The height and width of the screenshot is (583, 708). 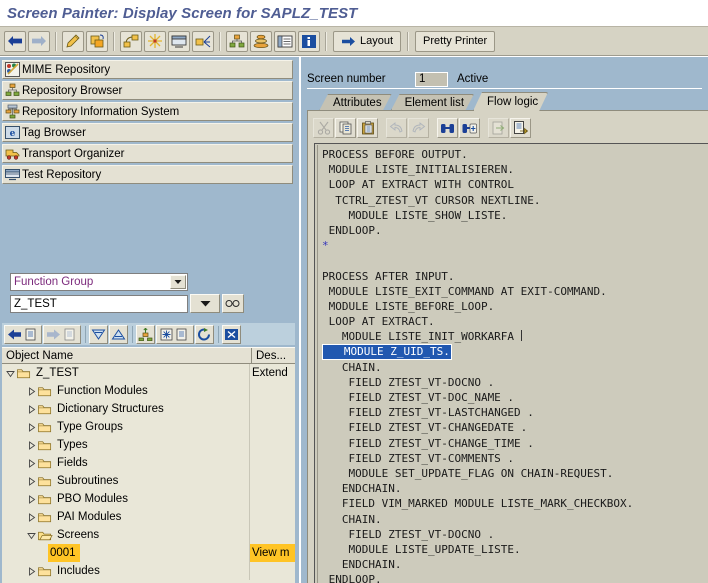 What do you see at coordinates (345, 128) in the screenshot?
I see `copy-icon` at bounding box center [345, 128].